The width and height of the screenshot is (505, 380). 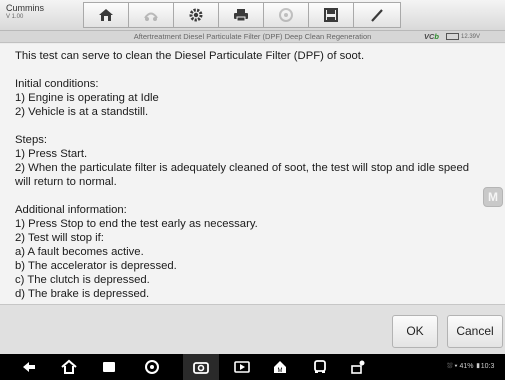 What do you see at coordinates (57, 84) in the screenshot?
I see `initial-conditions-heading: Initial conditions:` at bounding box center [57, 84].